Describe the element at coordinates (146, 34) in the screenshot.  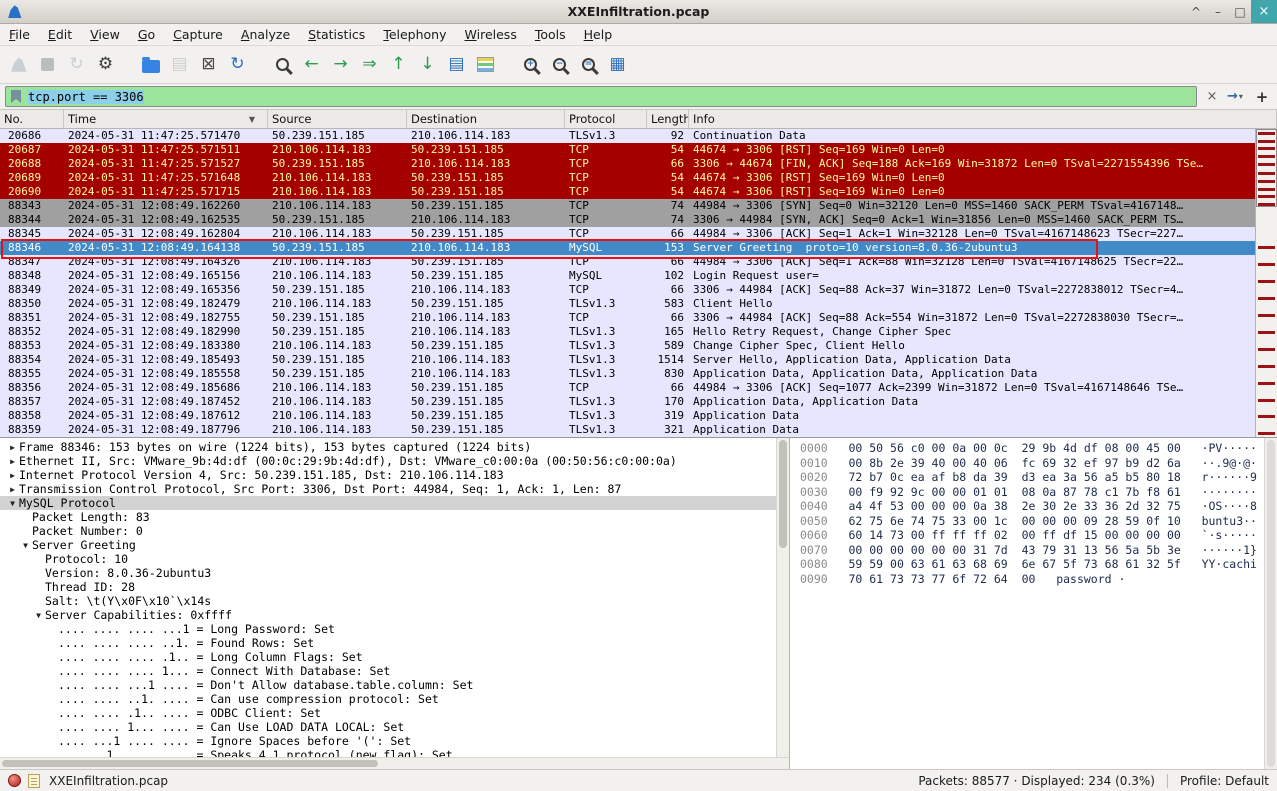
I see `menu-item-go: Go` at that location.